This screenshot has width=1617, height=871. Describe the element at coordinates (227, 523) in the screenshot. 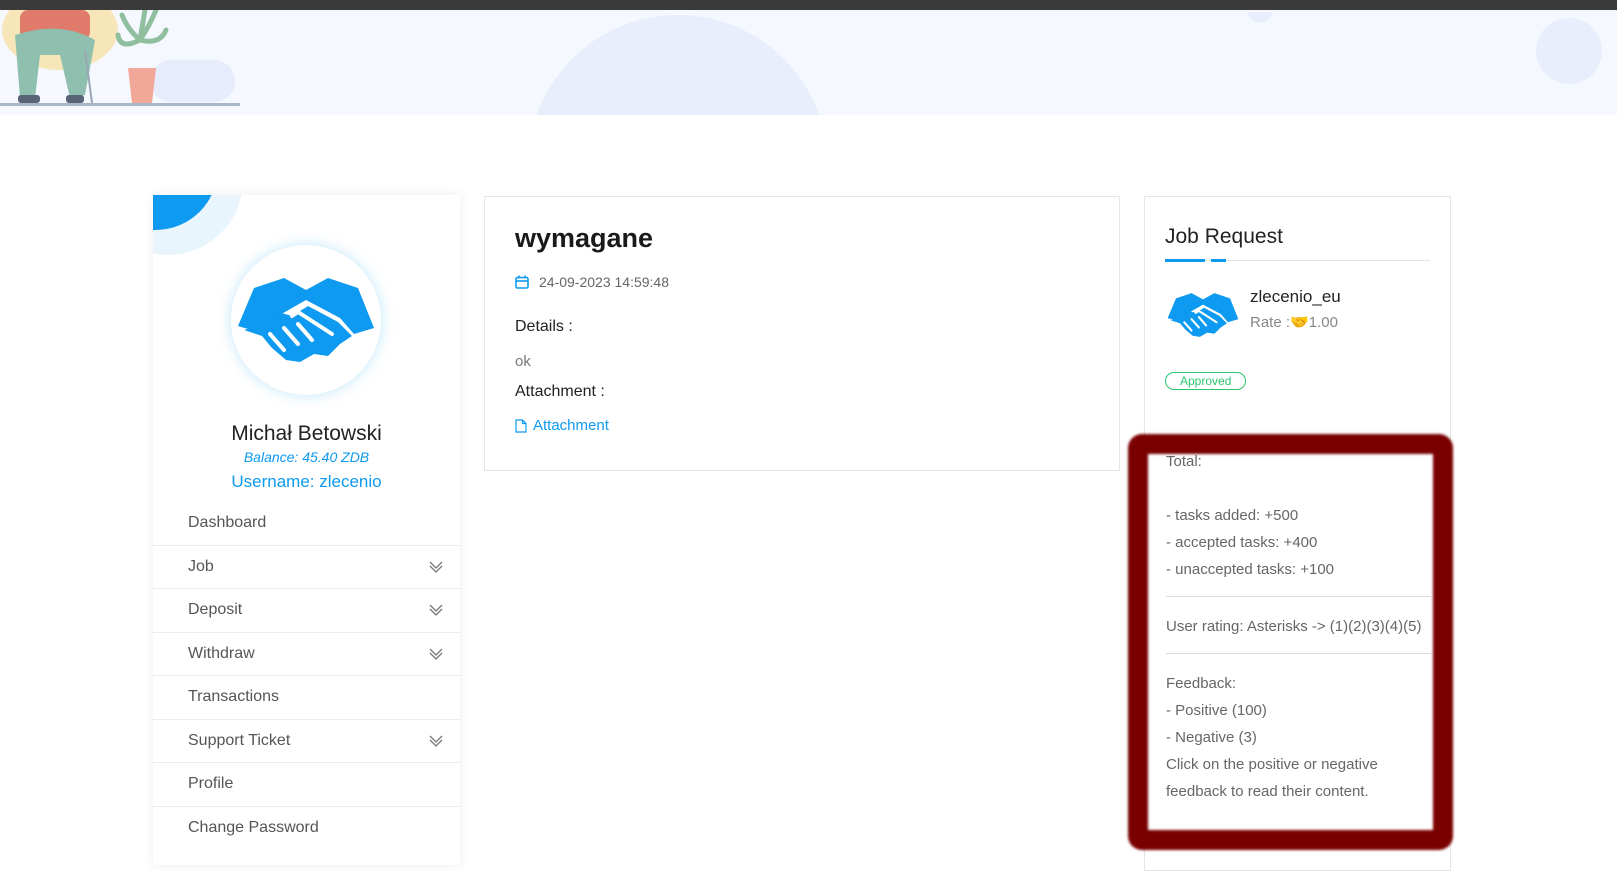

I see `sidebar-item-label: Dashboard` at that location.